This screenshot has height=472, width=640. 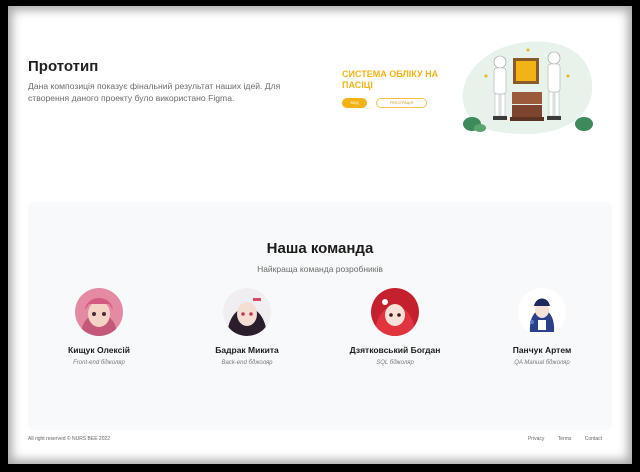 I want to click on team-member-card: Бадрак Микита Back-end бджоляр, so click(x=247, y=327).